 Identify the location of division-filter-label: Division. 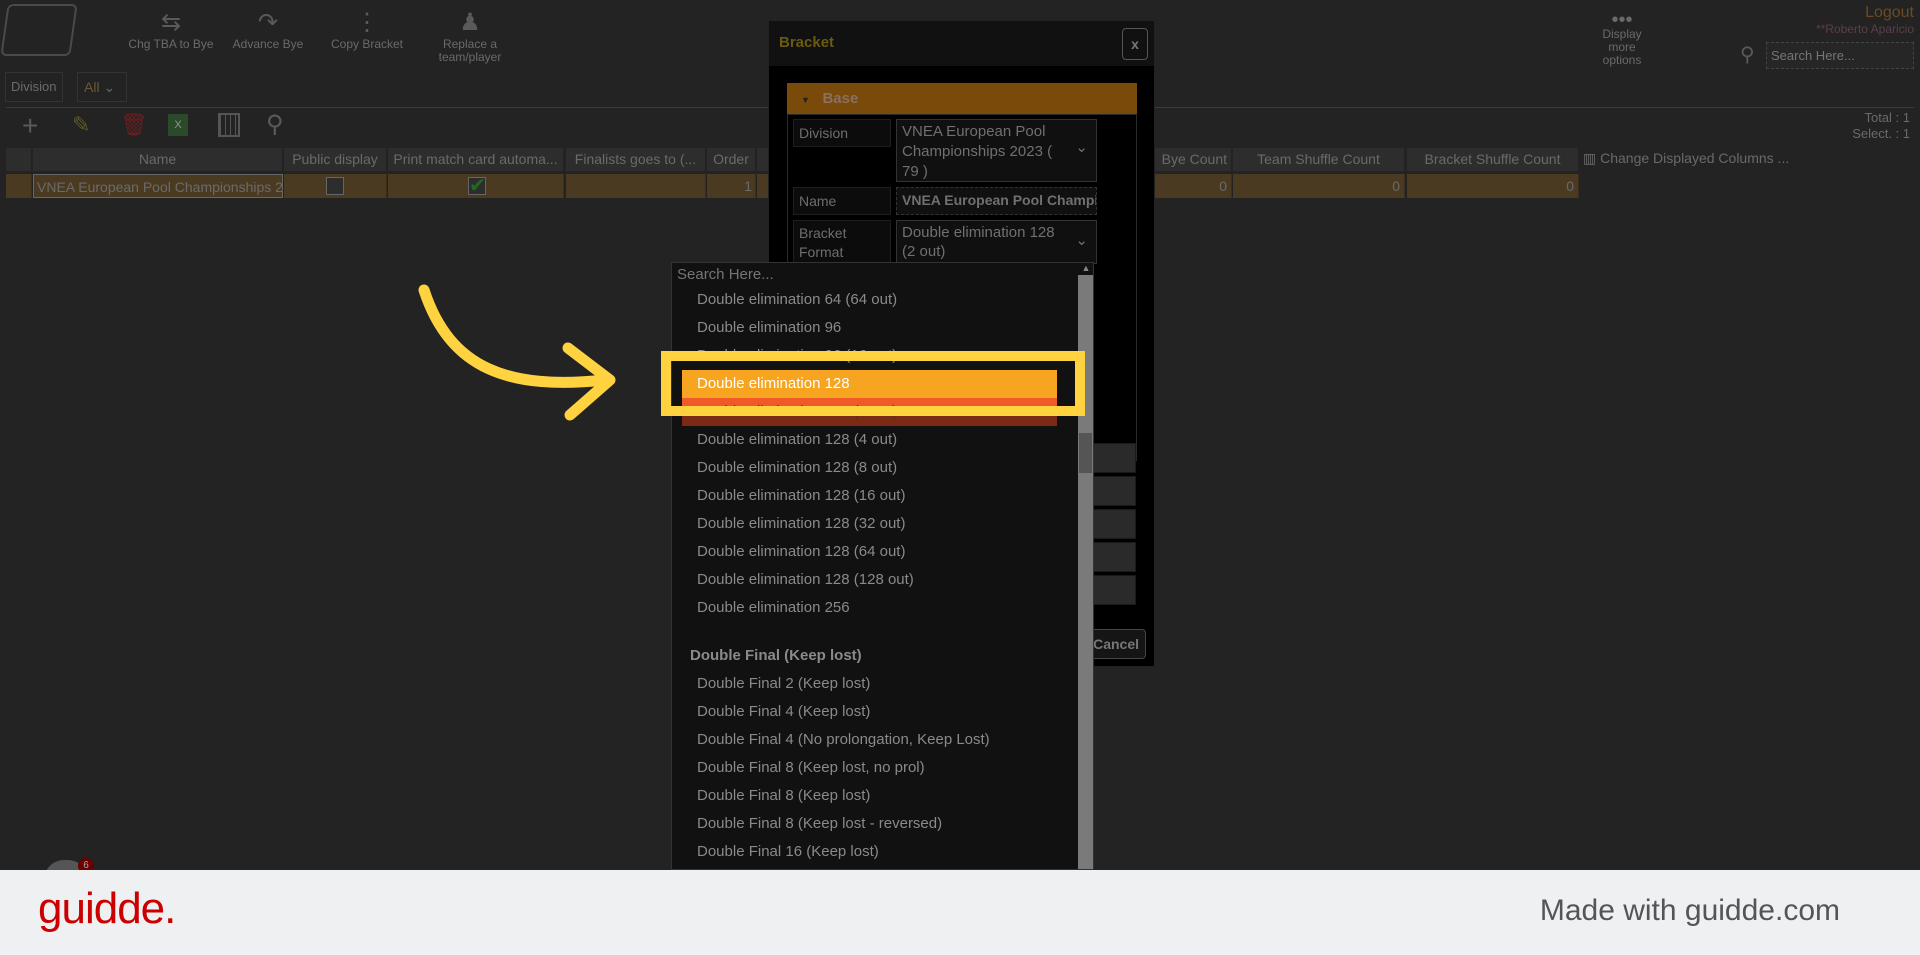
(34, 87).